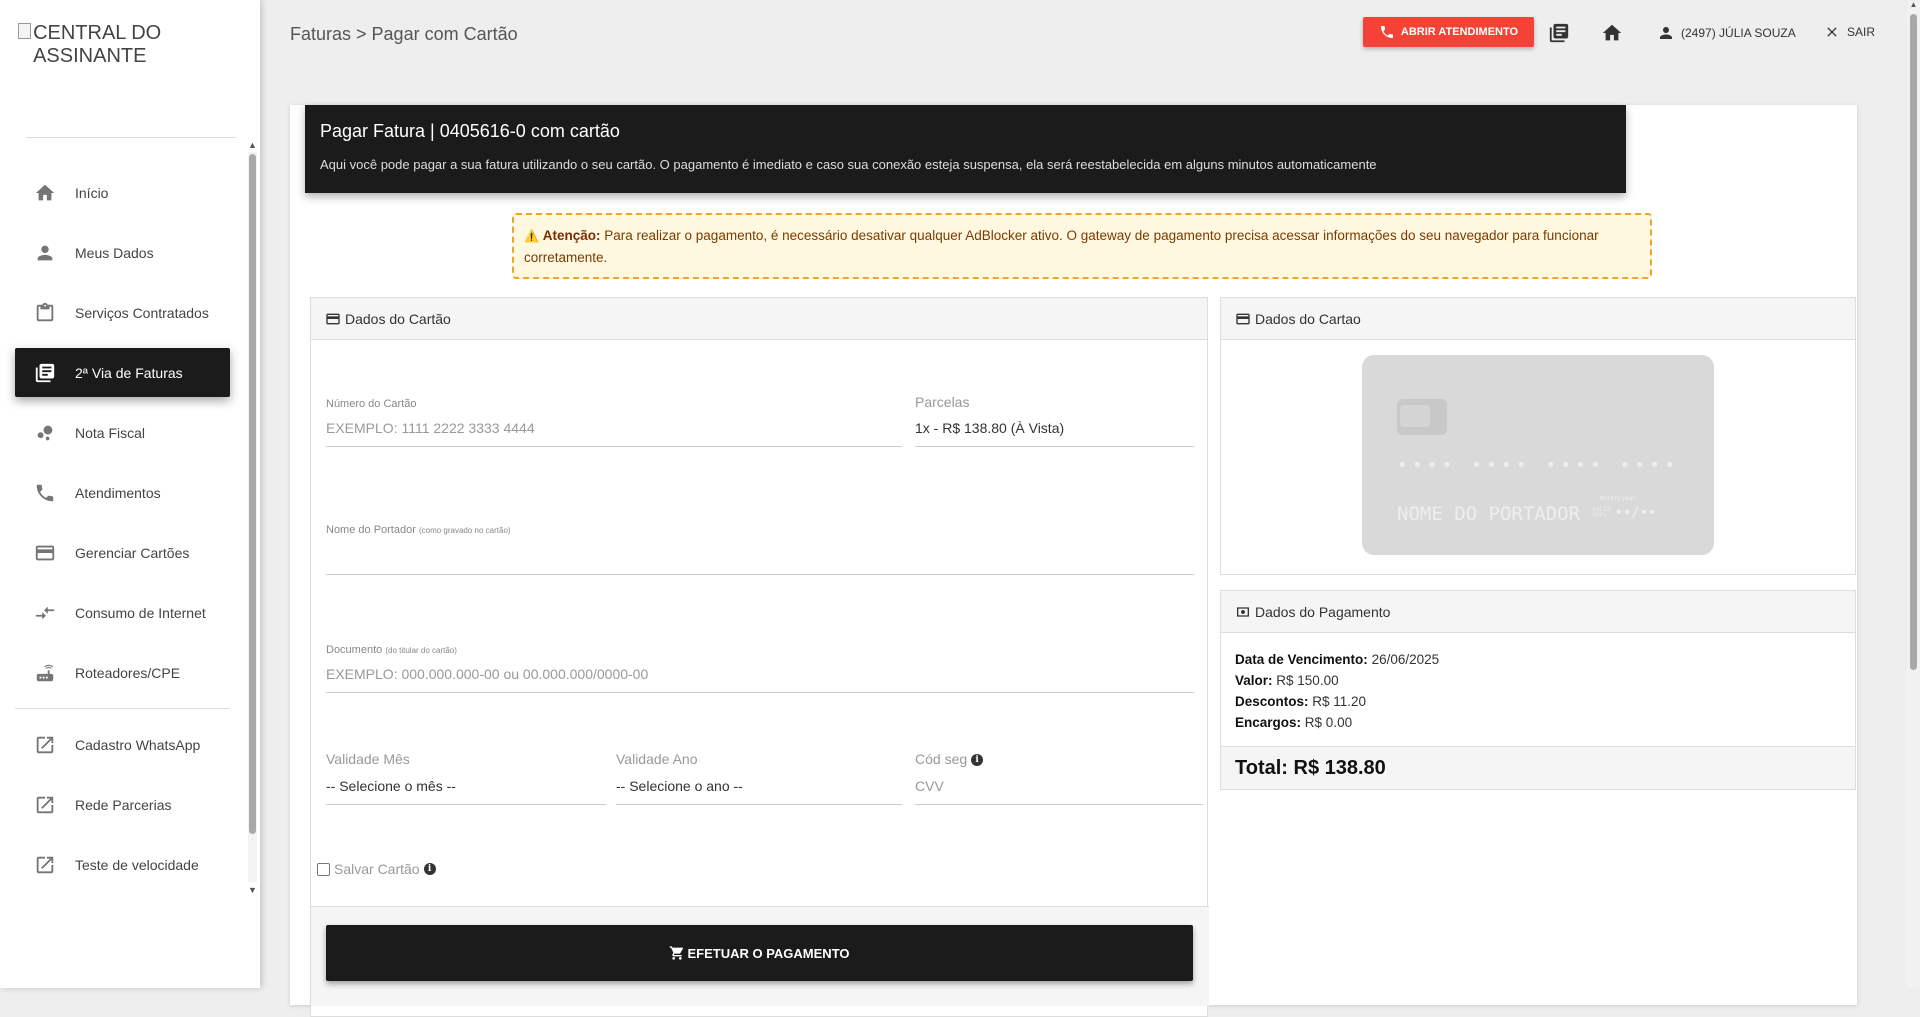 The image size is (1920, 1017). I want to click on sidebar-item-faturas: 2ª Via de Faturas, so click(122, 372).